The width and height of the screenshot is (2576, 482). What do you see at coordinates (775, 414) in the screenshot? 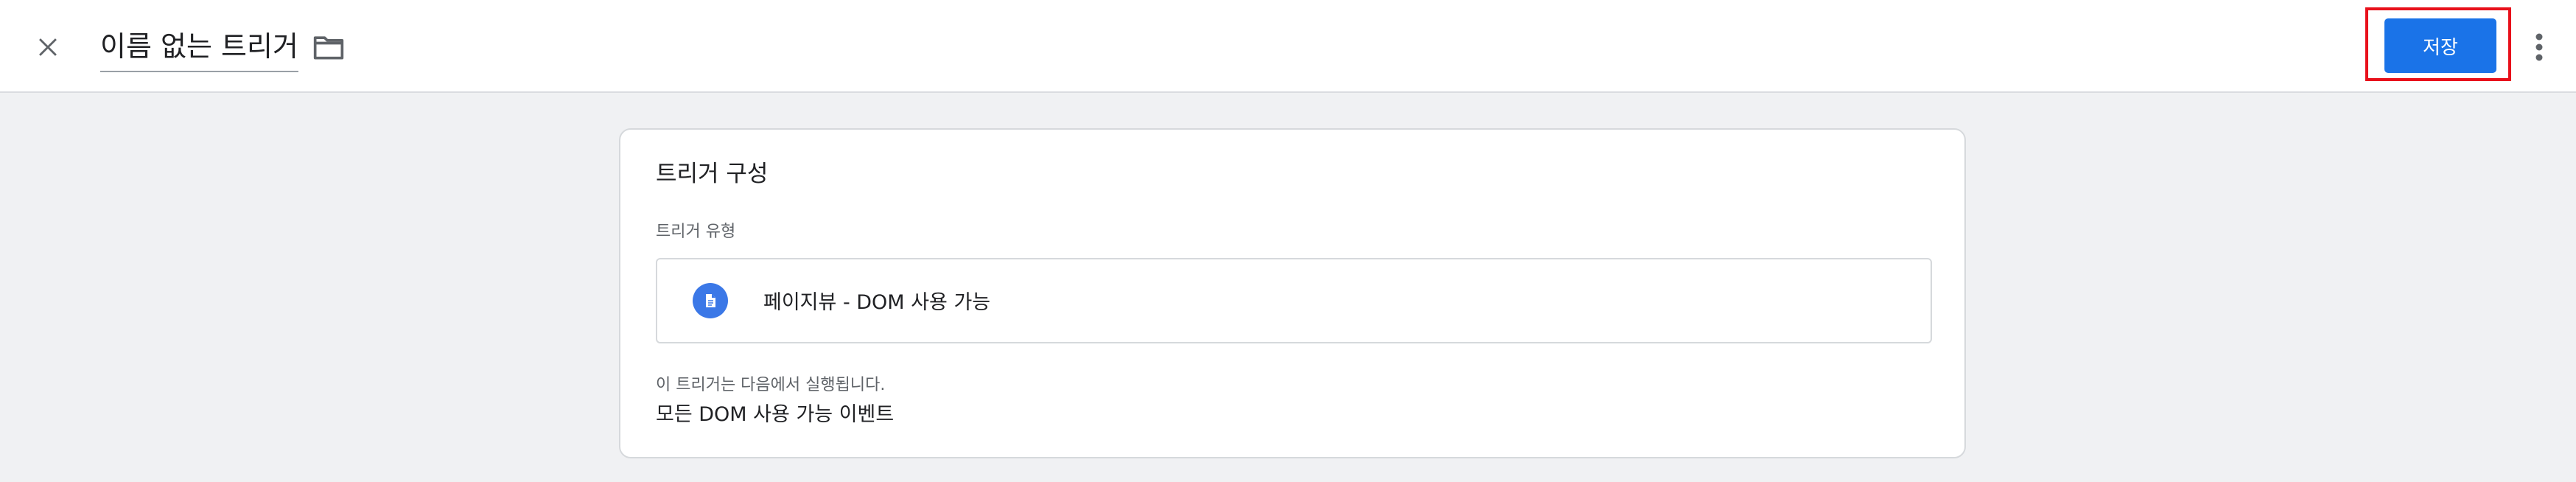
I see `fires-on-value: 모든 DOM 사용 가능 이벤트` at bounding box center [775, 414].